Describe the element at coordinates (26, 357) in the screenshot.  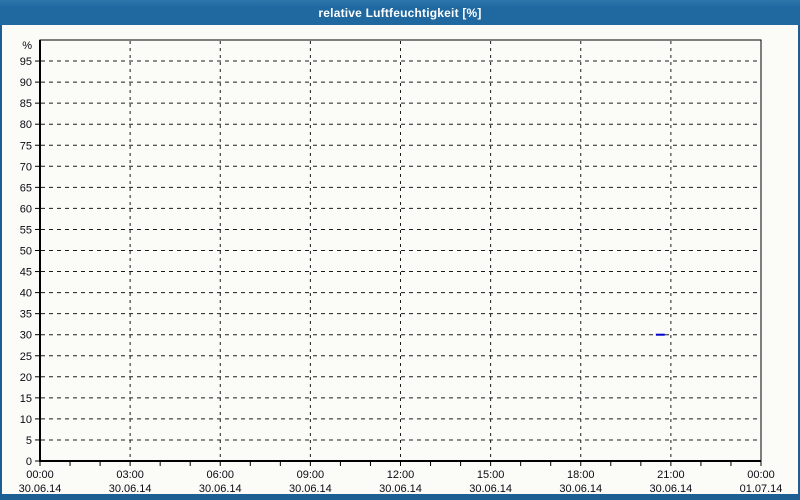
I see `y-tick-label: 25` at that location.